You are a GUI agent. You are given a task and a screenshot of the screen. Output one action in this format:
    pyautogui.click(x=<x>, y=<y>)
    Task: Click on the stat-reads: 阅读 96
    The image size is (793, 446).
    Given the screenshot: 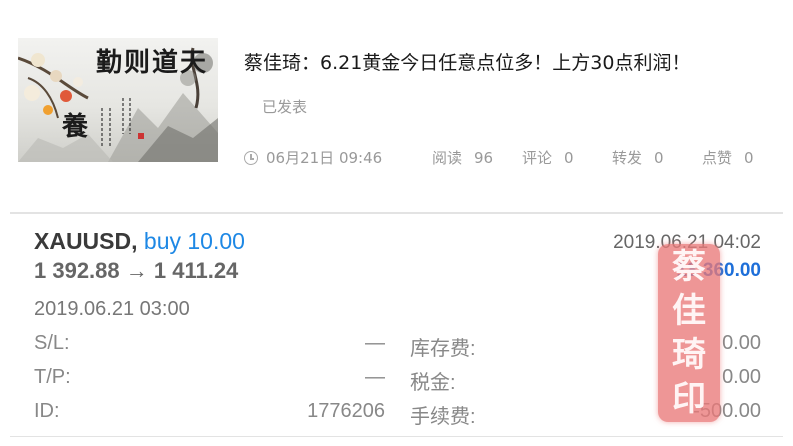 What is the action you would take?
    pyautogui.click(x=462, y=157)
    